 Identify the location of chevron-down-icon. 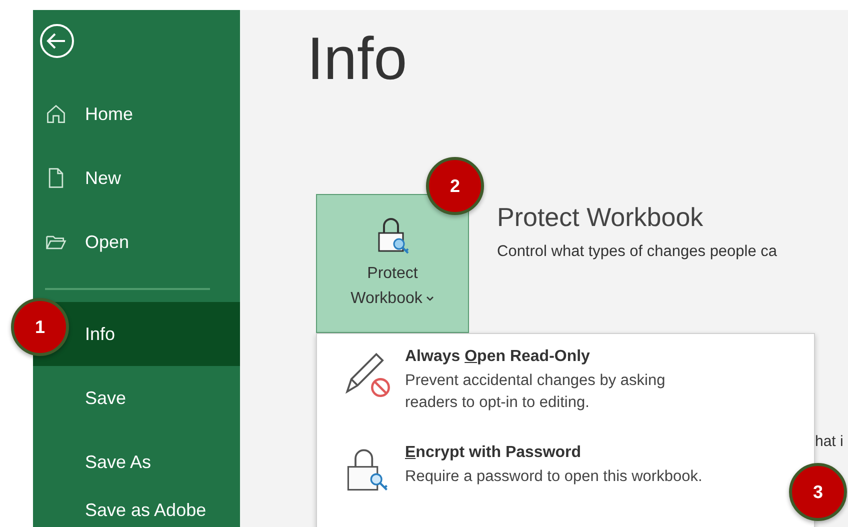
(430, 299).